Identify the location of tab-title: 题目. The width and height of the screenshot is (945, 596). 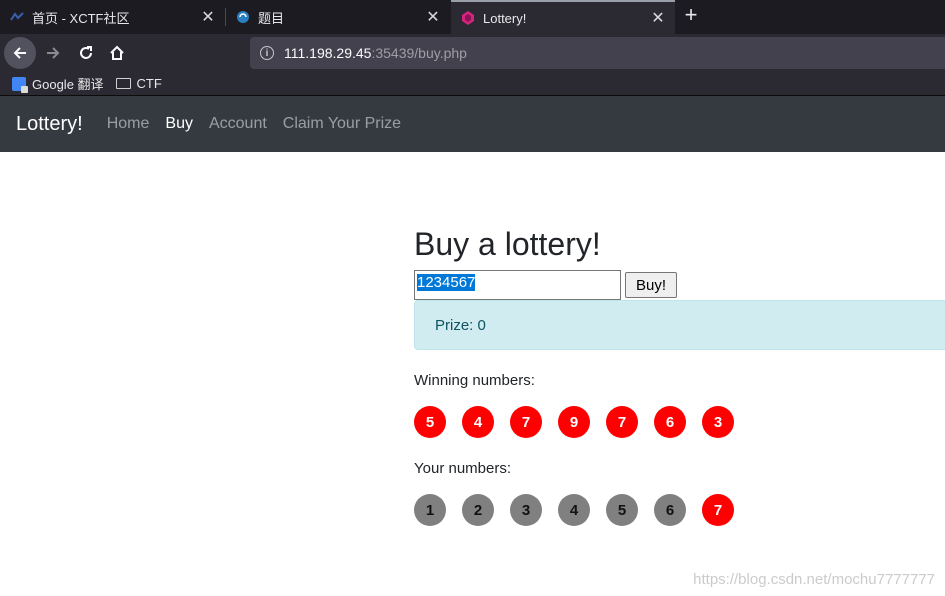
(271, 18).